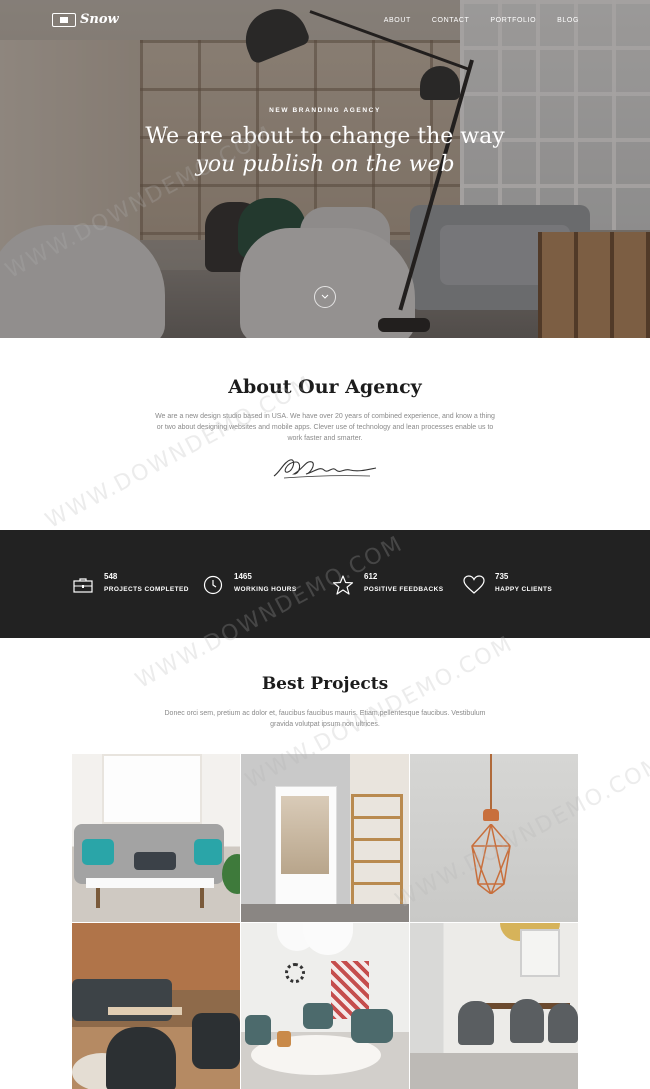  I want to click on pendant-lamp-icon, so click(491, 859).